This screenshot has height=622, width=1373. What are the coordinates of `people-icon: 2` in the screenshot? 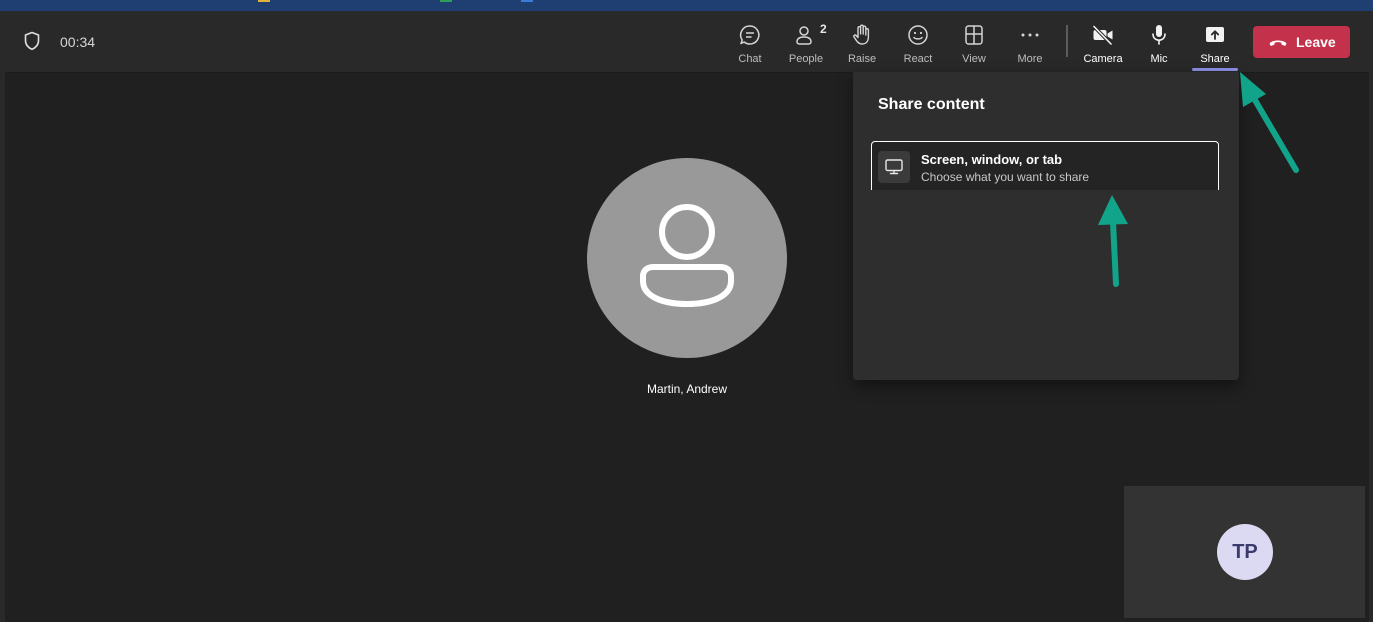 It's located at (810, 34).